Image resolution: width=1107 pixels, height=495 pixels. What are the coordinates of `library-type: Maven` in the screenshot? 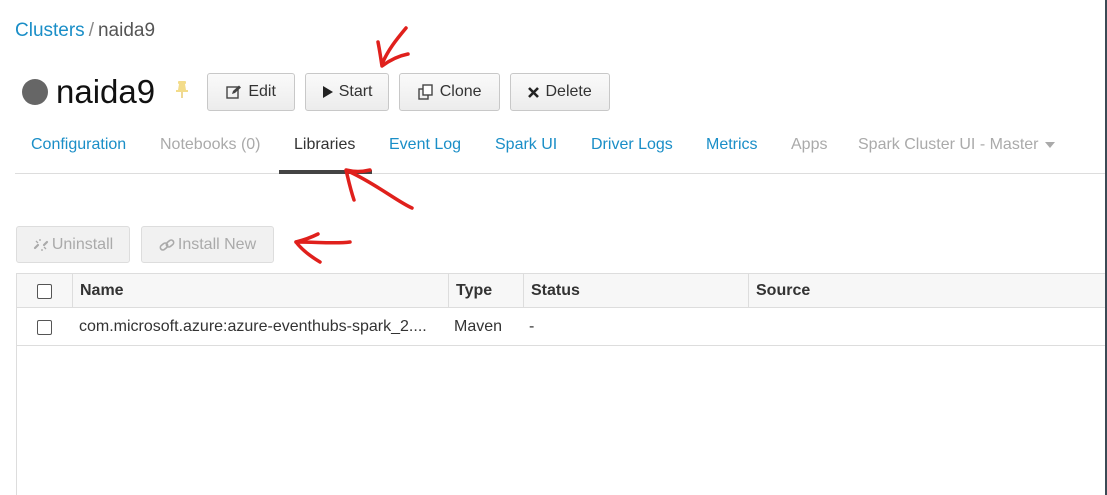 It's located at (478, 326).